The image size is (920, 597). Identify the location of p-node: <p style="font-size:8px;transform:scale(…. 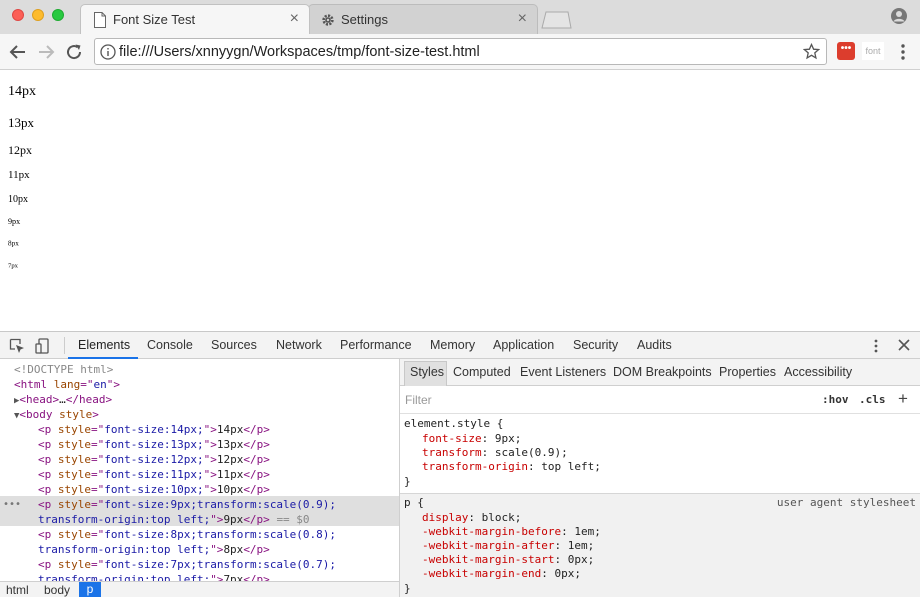
(187, 534).